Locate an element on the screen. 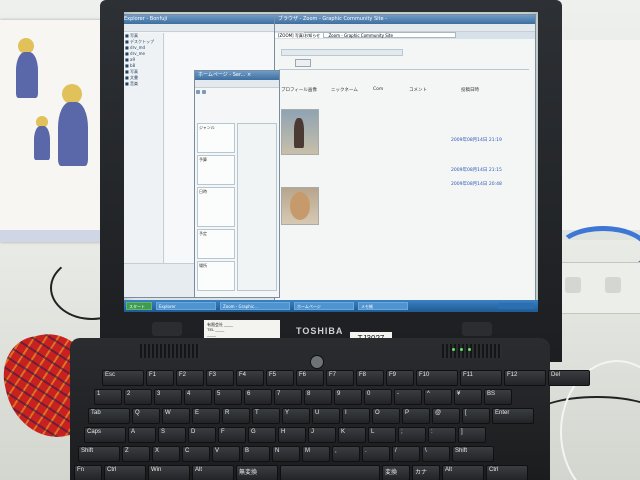 Image resolution: width=640 pixels, height=480 pixels. tab-zoom-notice: [ZOOM] 写真/お知らせ is located at coordinates (300, 35).